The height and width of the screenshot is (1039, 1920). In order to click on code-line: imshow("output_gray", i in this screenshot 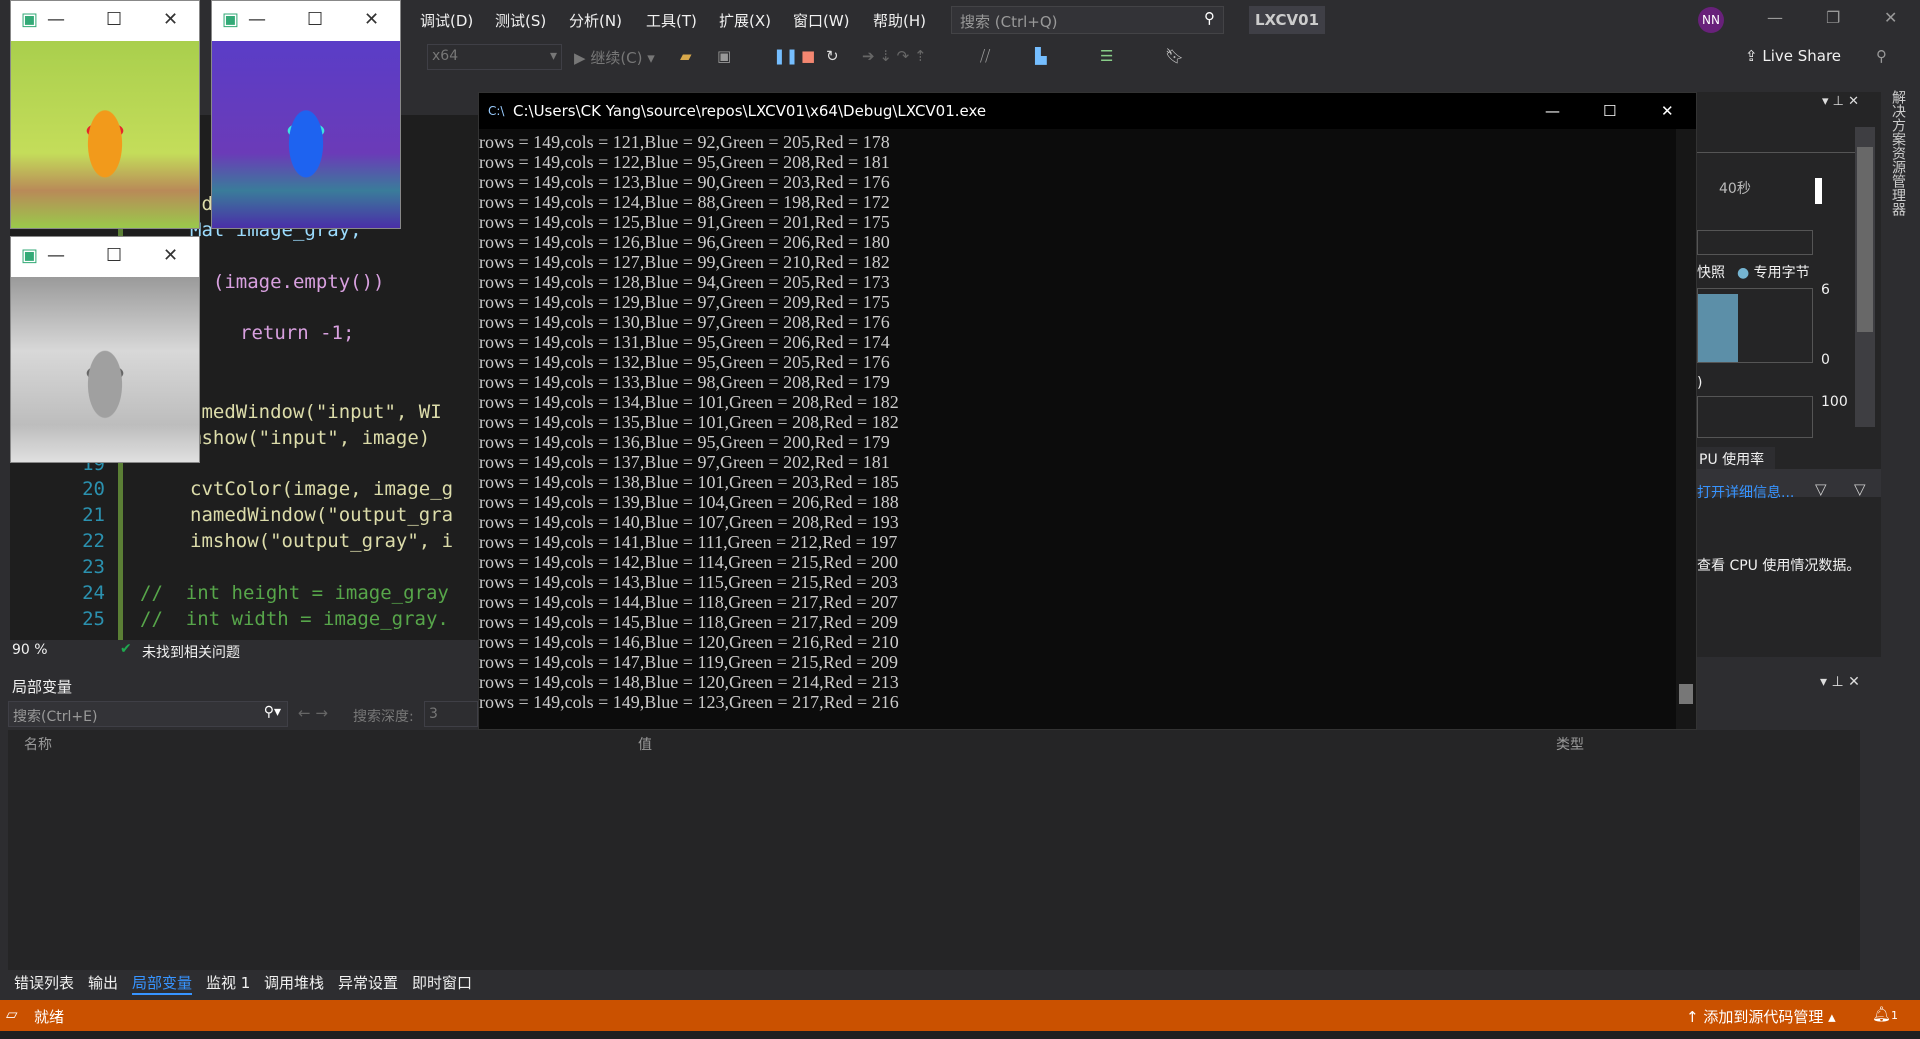, I will do `click(321, 541)`.